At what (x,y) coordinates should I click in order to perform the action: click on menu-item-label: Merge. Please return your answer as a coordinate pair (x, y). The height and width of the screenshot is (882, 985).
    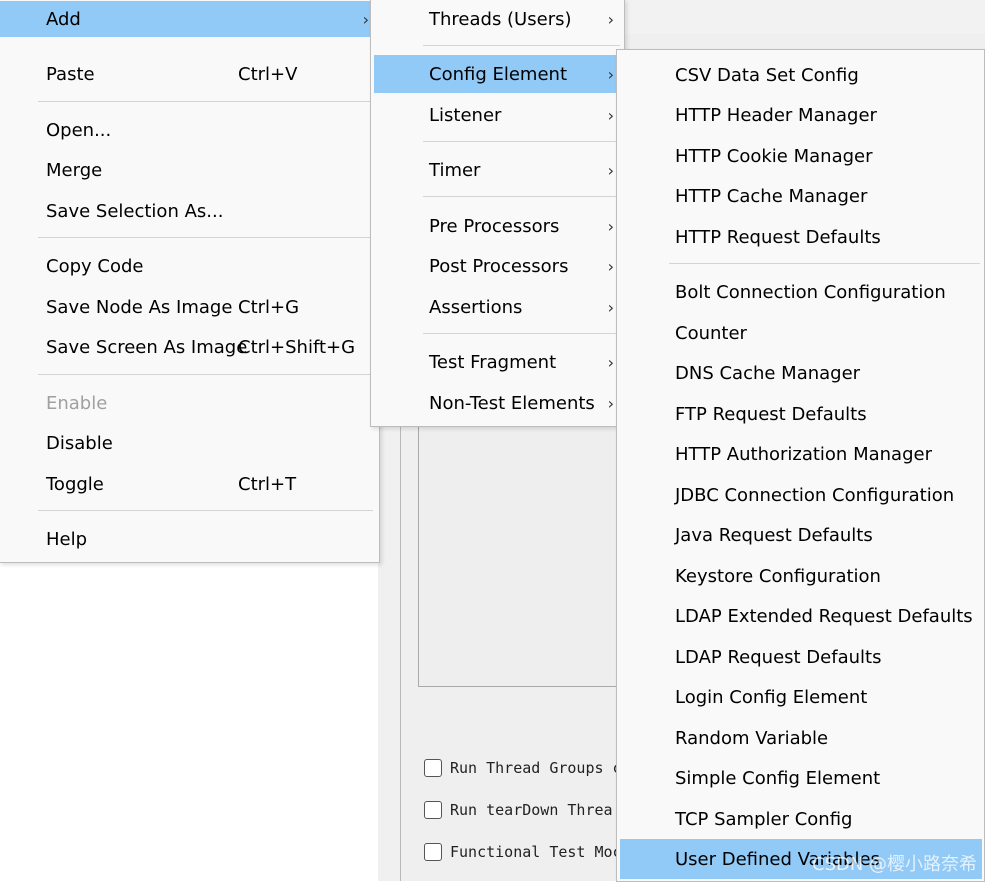
    Looking at the image, I should click on (74, 170).